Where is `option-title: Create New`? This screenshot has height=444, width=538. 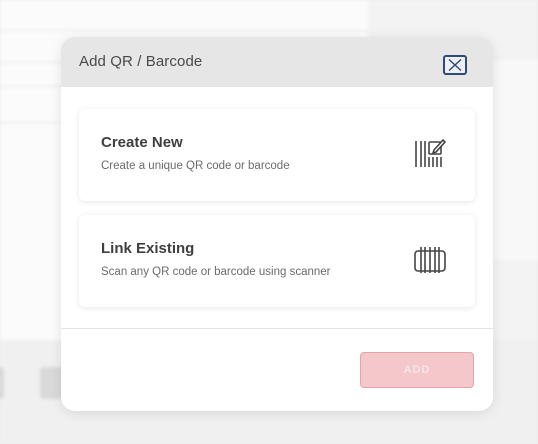 option-title: Create New is located at coordinates (142, 142).